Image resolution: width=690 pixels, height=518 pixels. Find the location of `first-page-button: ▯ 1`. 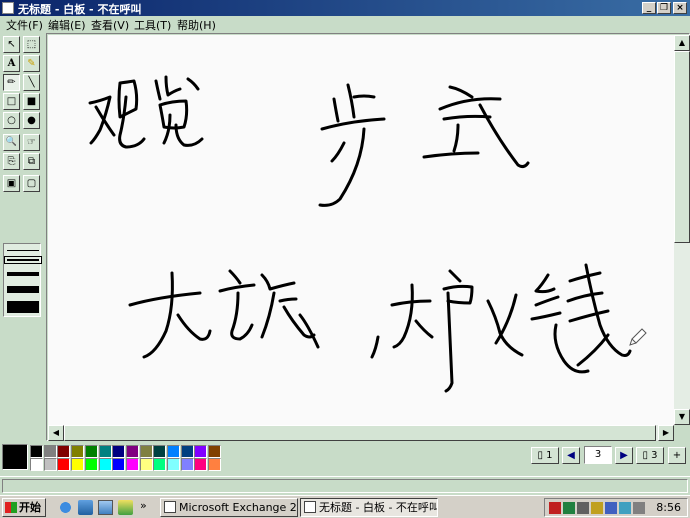

first-page-button: ▯ 1 is located at coordinates (545, 455).